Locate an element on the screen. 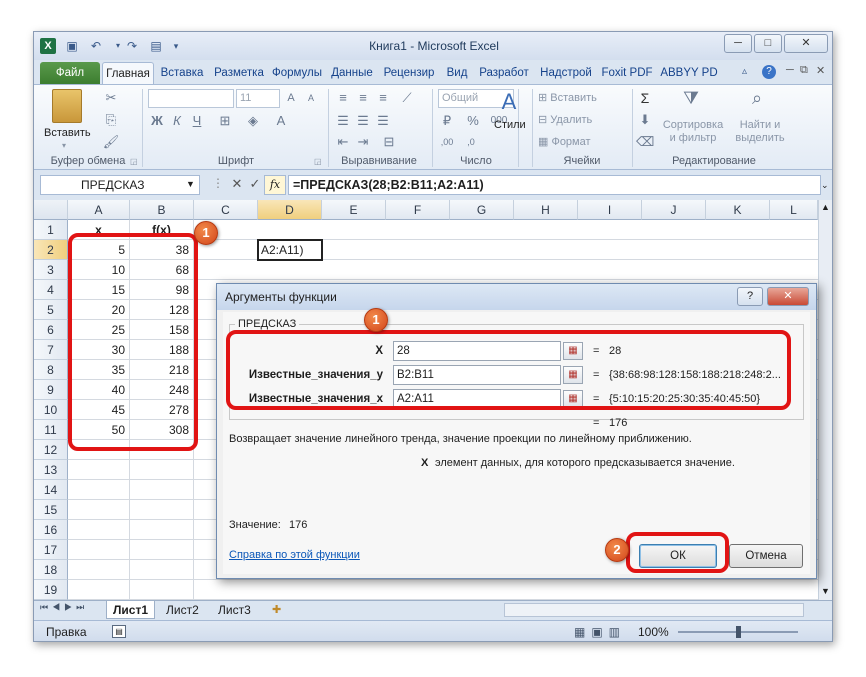 Image resolution: width=866 pixels, height=677 pixels. insert-sheet-icon: ✚ is located at coordinates (276, 609).